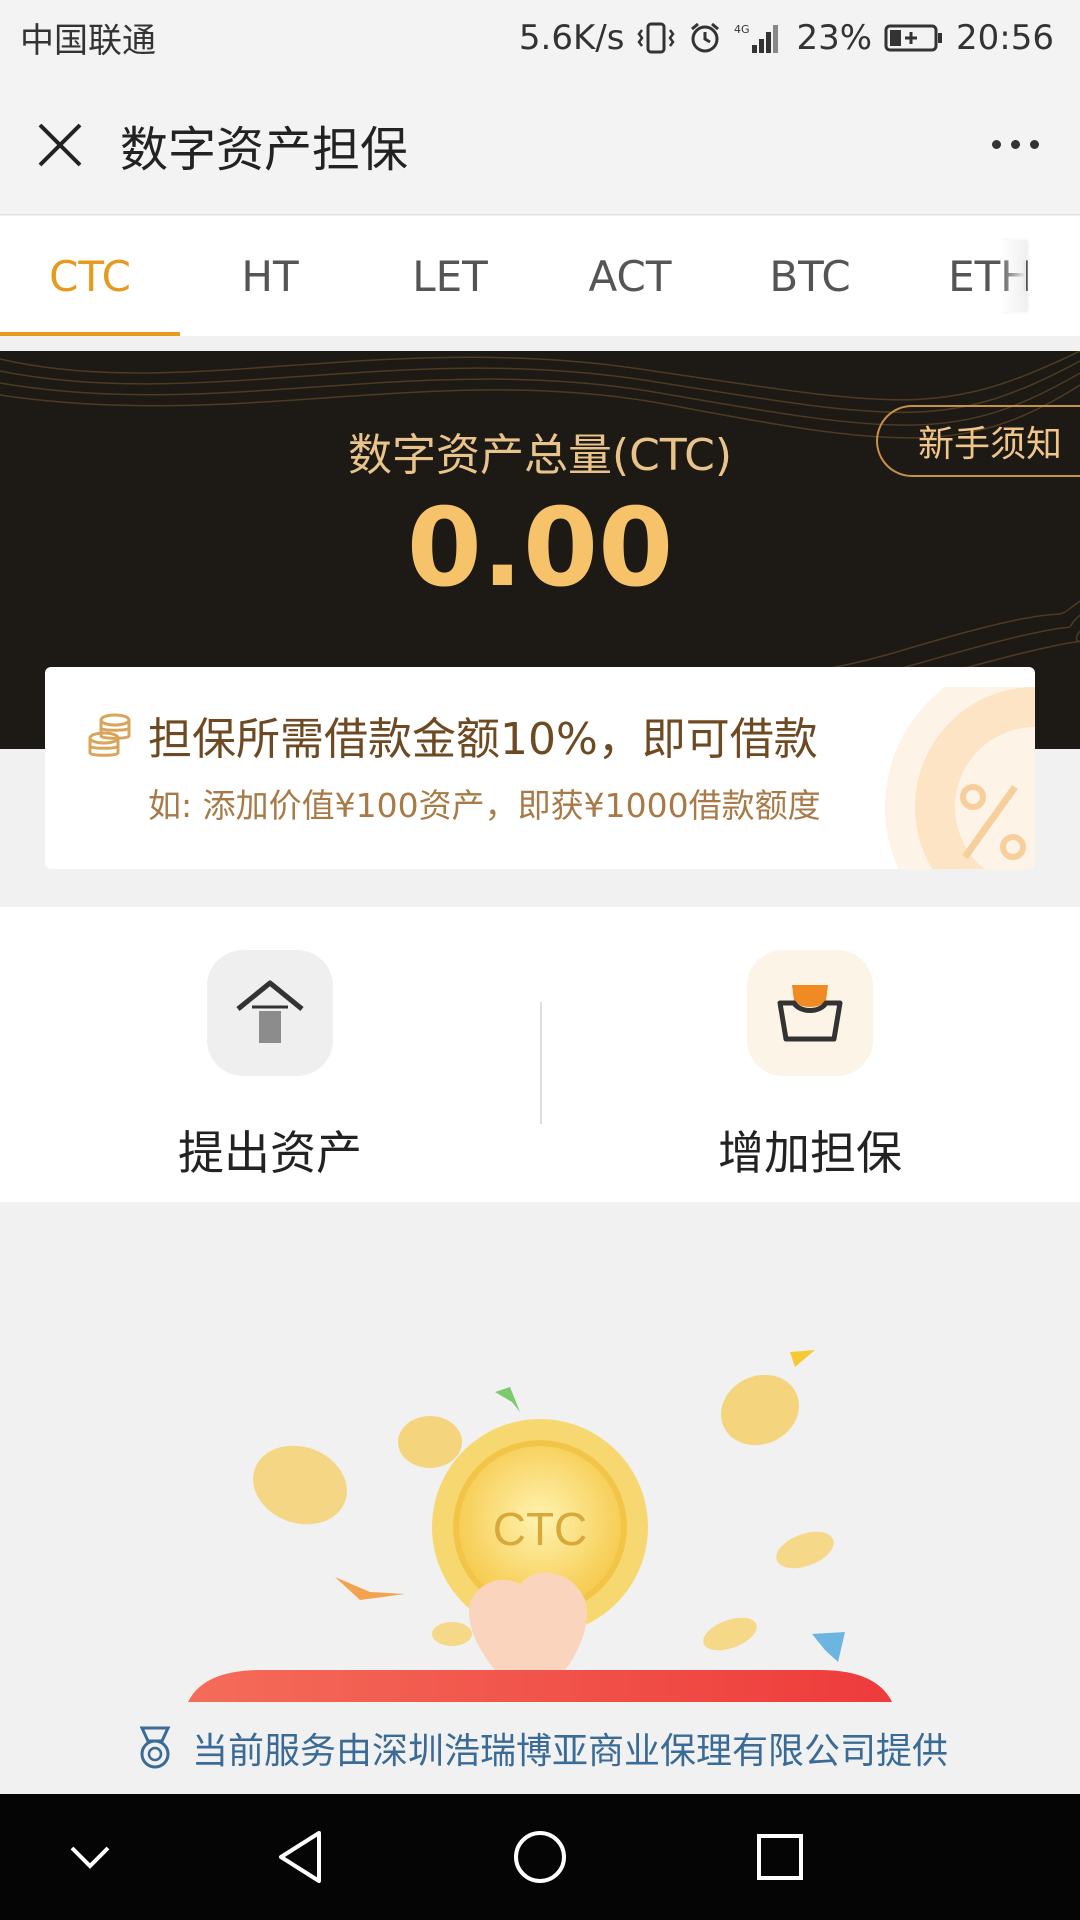 This screenshot has width=1080, height=1920. I want to click on close-button, so click(60, 145).